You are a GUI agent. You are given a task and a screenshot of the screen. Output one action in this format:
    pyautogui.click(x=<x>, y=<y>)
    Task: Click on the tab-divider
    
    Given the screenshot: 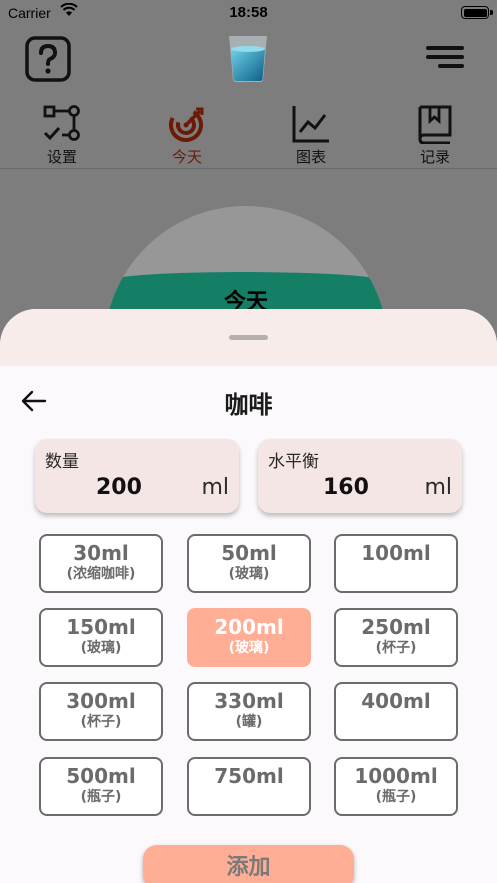 What is the action you would take?
    pyautogui.click(x=248, y=168)
    